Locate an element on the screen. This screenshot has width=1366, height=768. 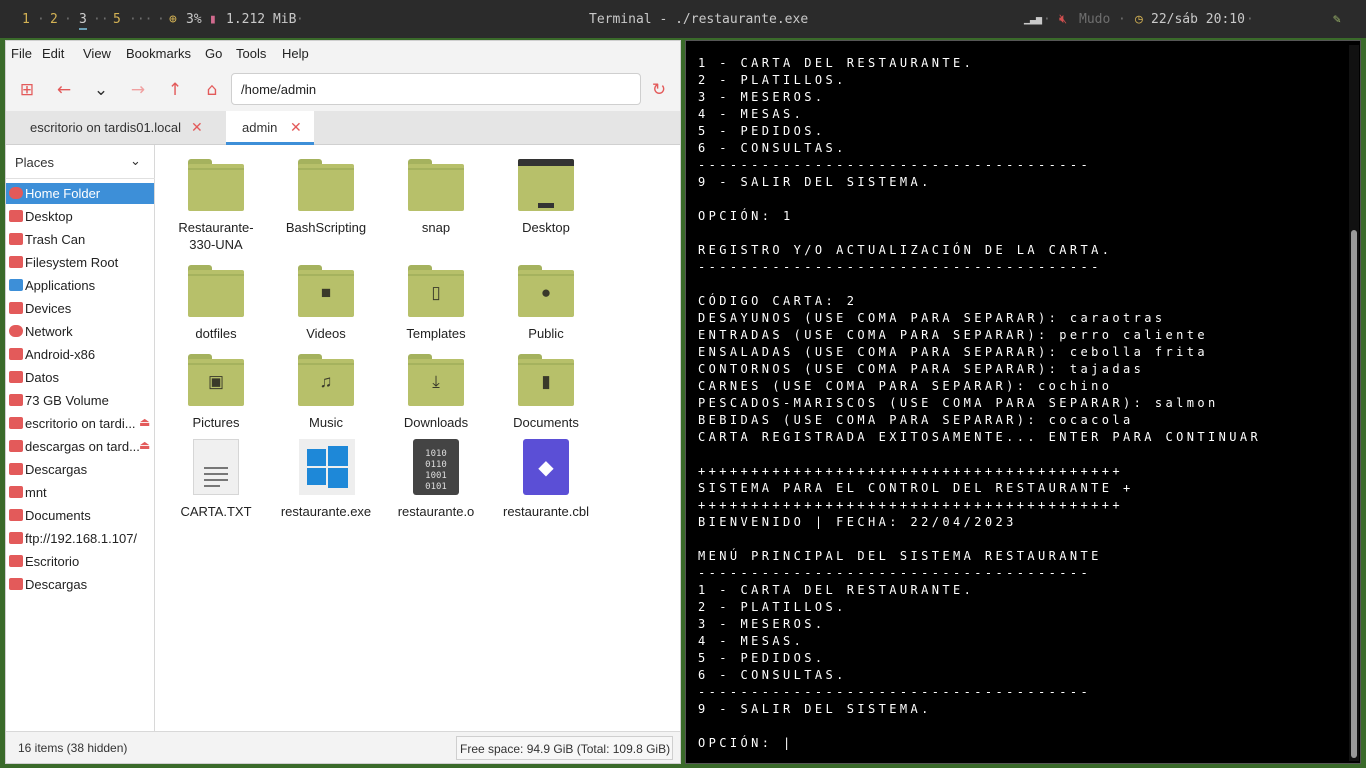
tab-label: escritorio on tardis01.local is located at coordinates (106, 127).